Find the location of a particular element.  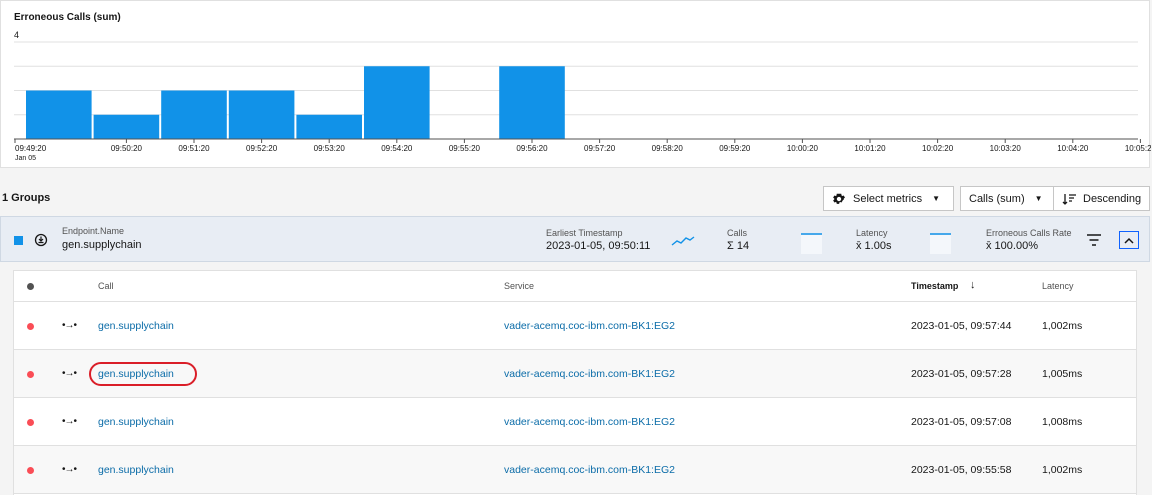

x-tick-label: 10:03:20 is located at coordinates (1006, 148).